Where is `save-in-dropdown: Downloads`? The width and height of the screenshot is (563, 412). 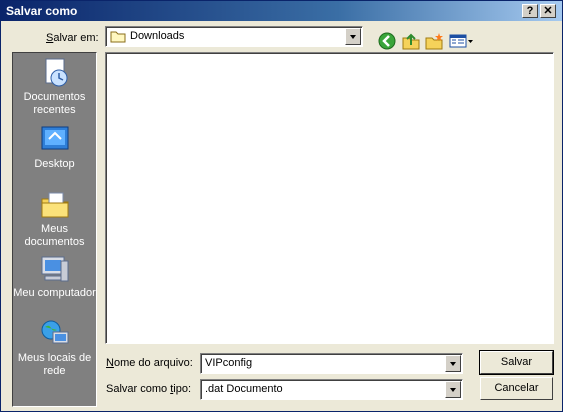
save-in-dropdown: Downloads is located at coordinates (234, 36).